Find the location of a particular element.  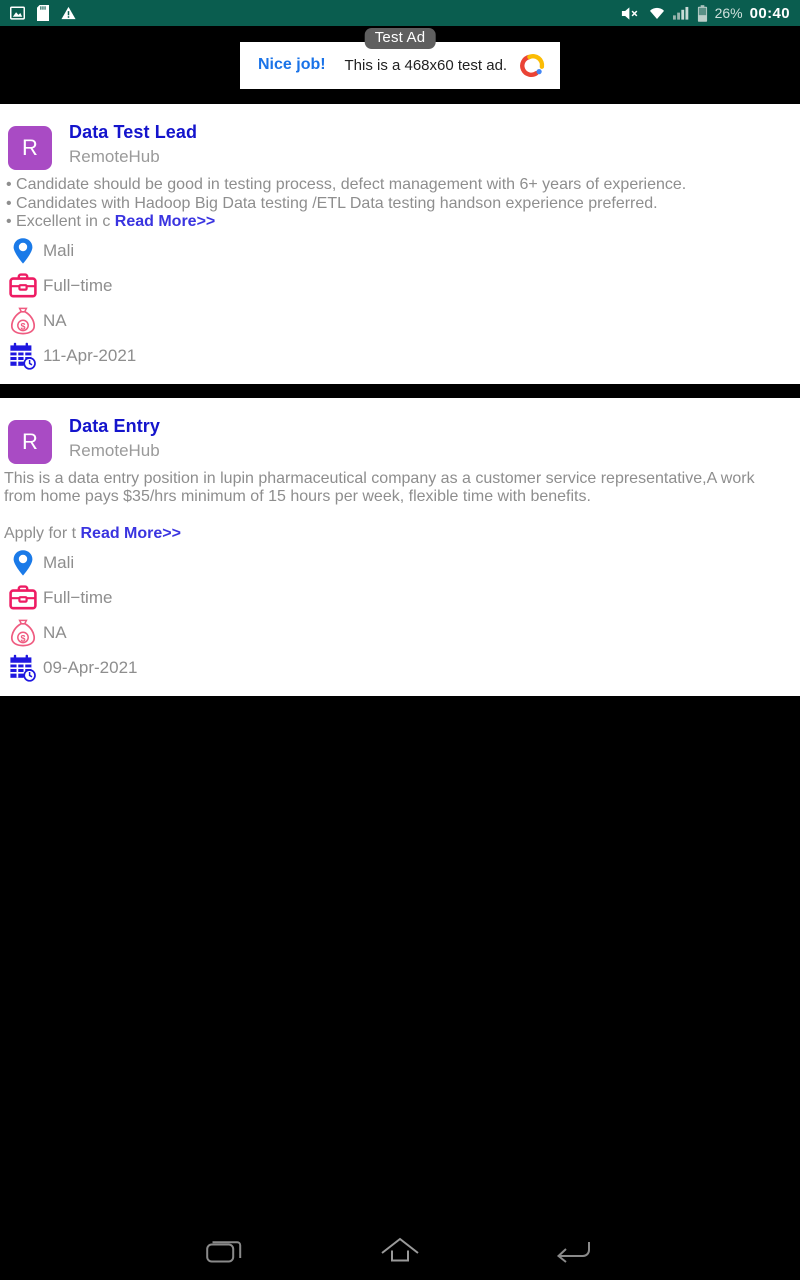

battery-icon is located at coordinates (702, 13).